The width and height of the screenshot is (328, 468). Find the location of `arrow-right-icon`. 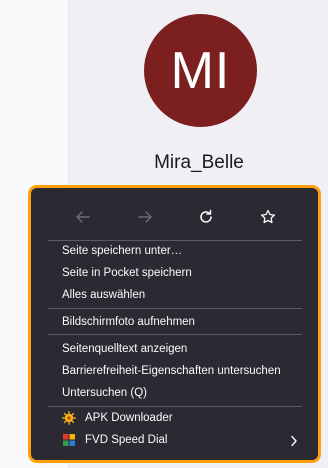

arrow-right-icon is located at coordinates (145, 217).